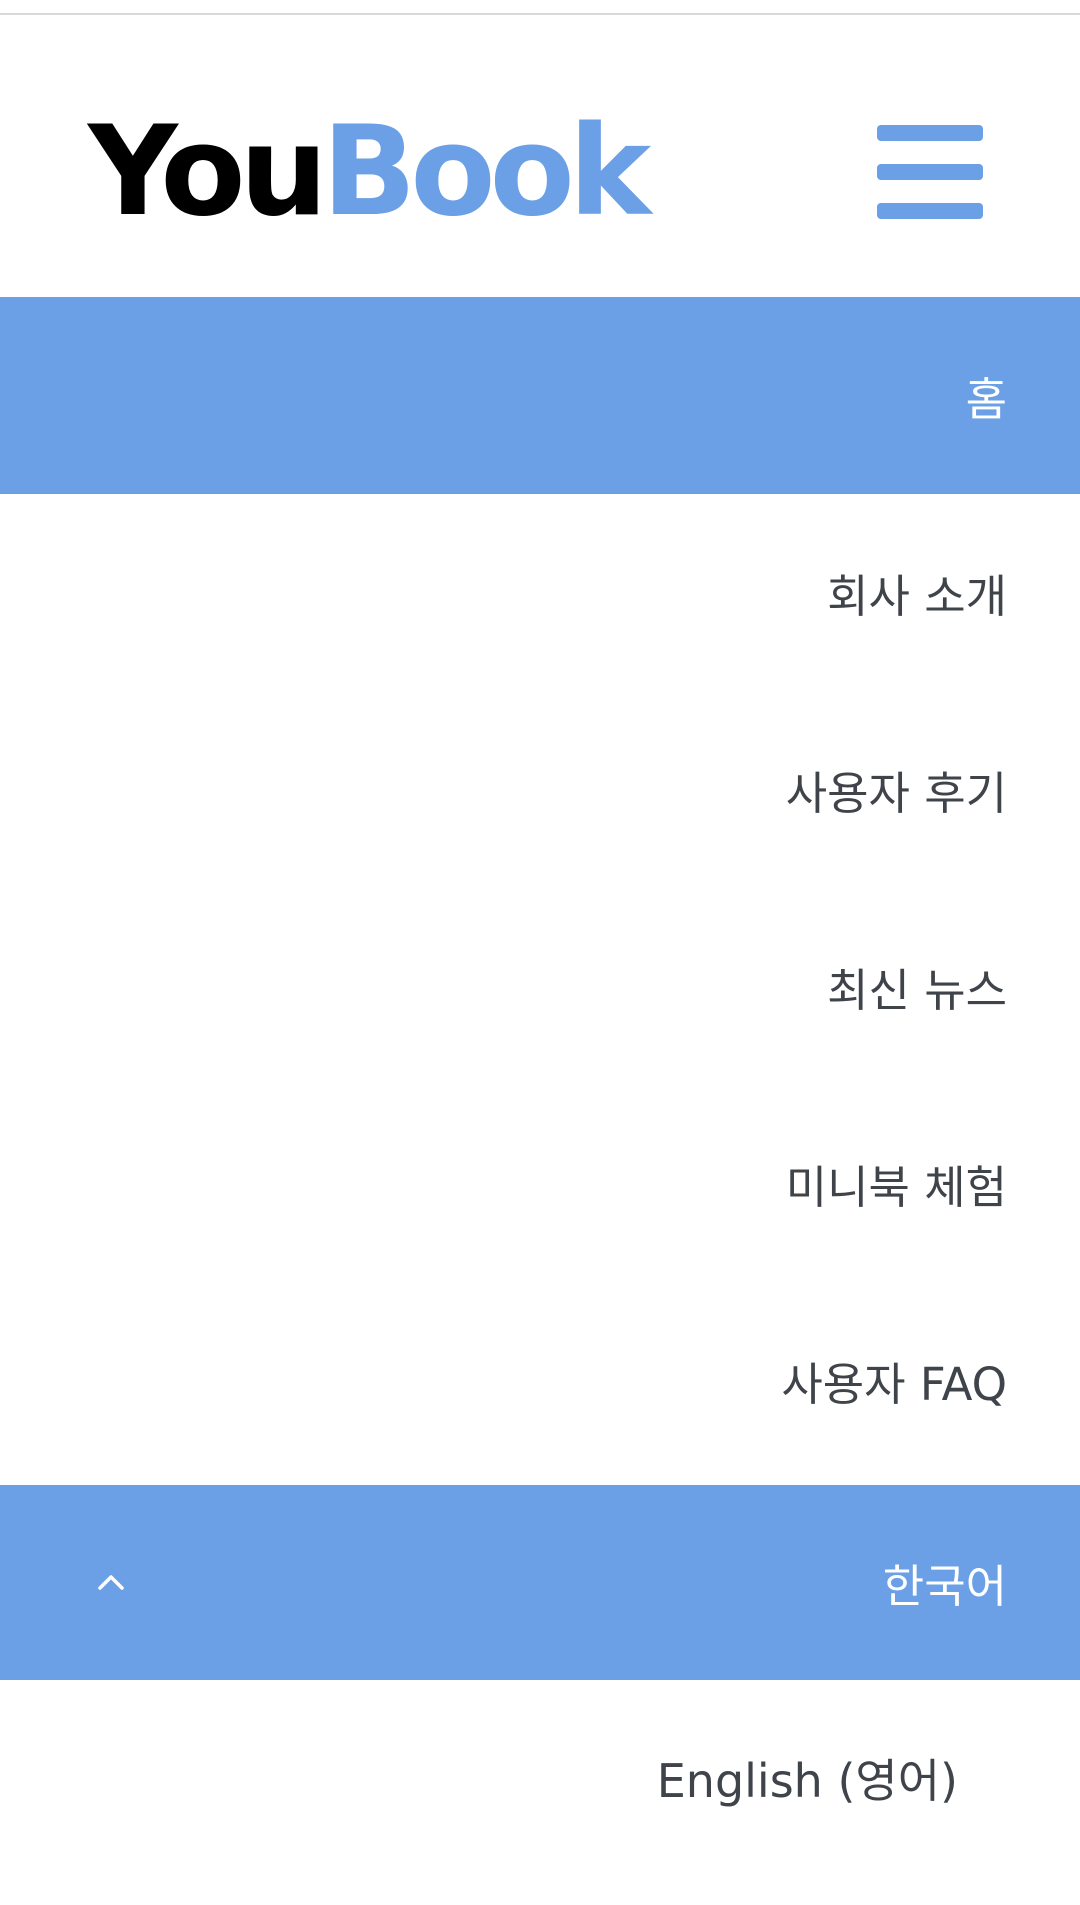 Image resolution: width=1080 pixels, height=1905 pixels. I want to click on nav-item-news: 최신 뉴스, so click(540, 986).